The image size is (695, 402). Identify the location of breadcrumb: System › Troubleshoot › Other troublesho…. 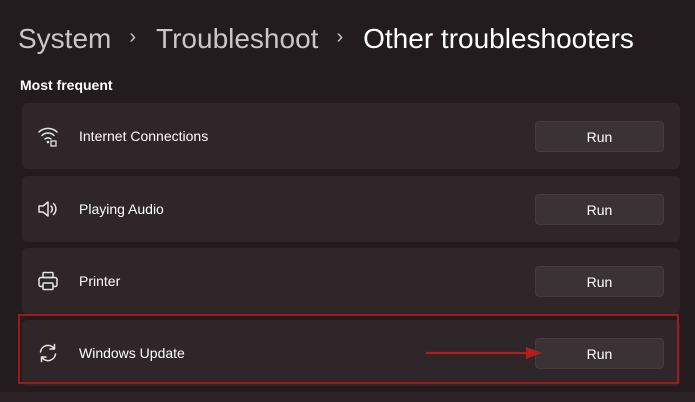
(326, 39).